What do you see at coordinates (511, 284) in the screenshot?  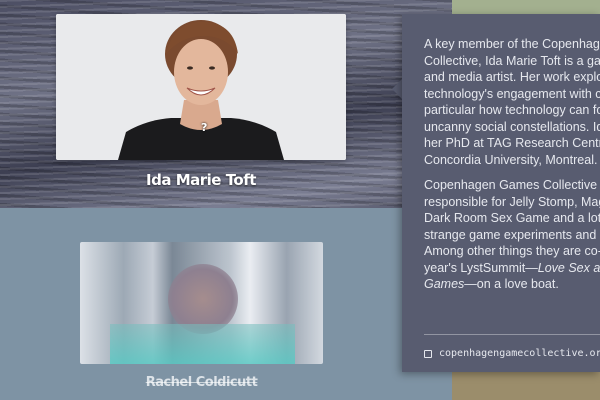 I see `bio-line-tail: —on a love boat.` at bounding box center [511, 284].